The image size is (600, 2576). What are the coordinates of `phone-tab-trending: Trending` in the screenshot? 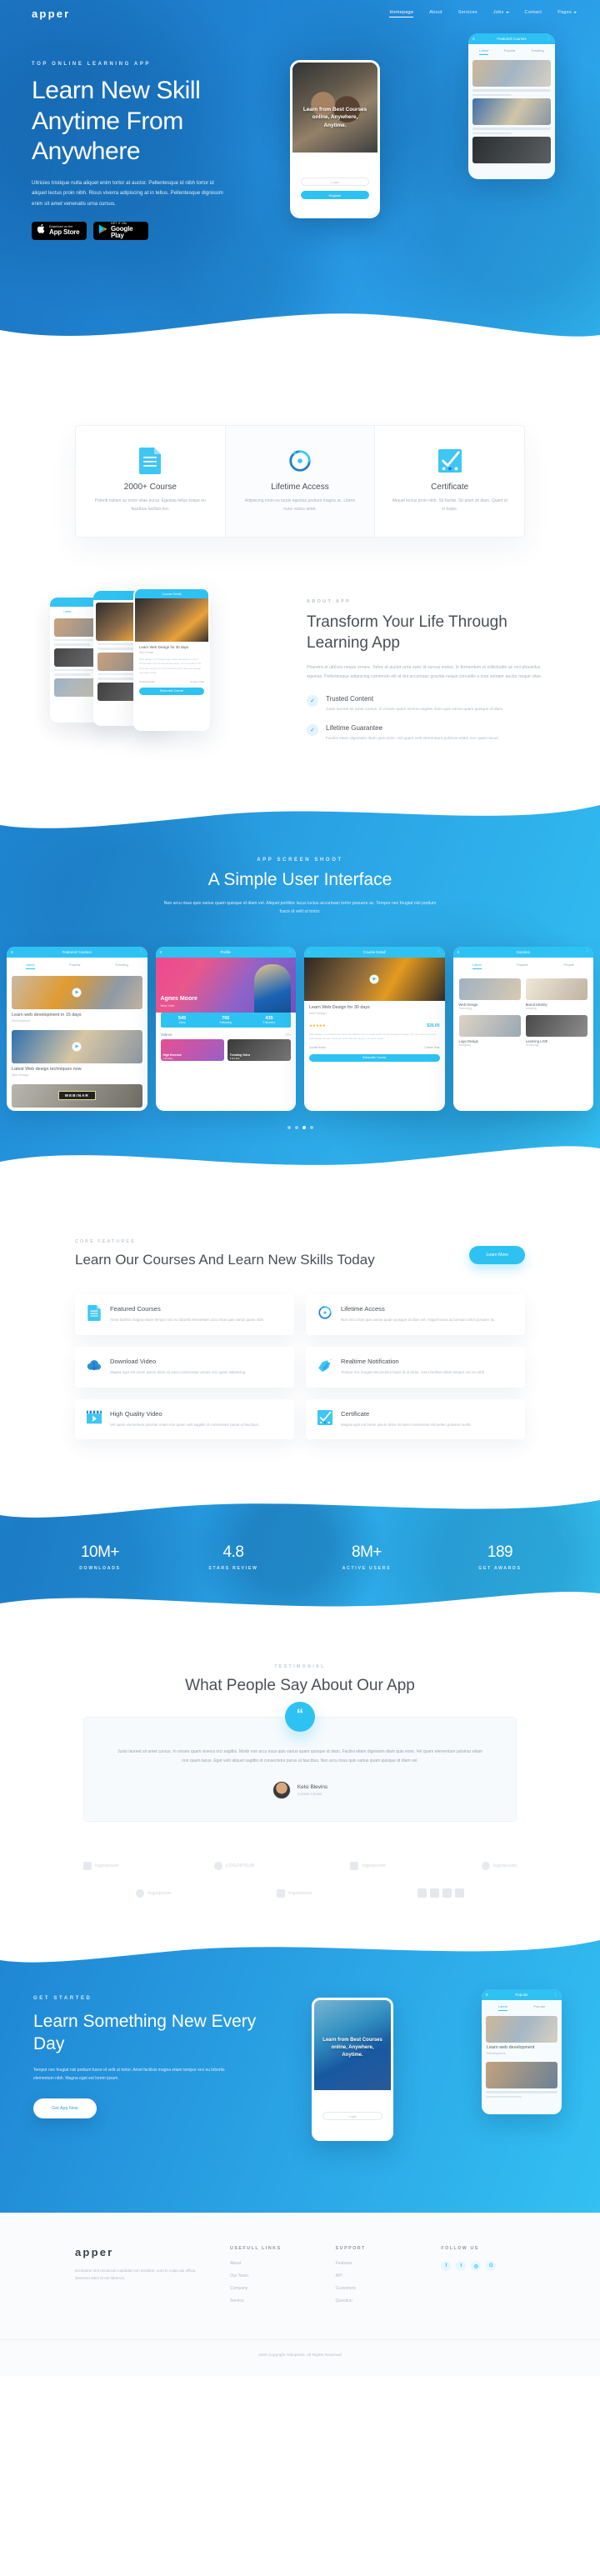 It's located at (537, 52).